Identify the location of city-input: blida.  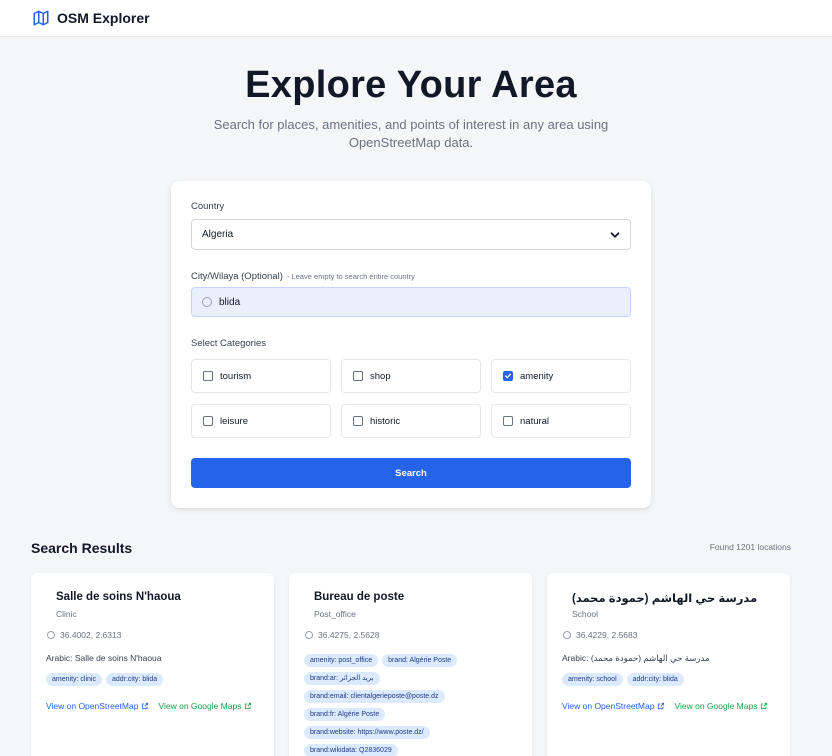
(411, 302).